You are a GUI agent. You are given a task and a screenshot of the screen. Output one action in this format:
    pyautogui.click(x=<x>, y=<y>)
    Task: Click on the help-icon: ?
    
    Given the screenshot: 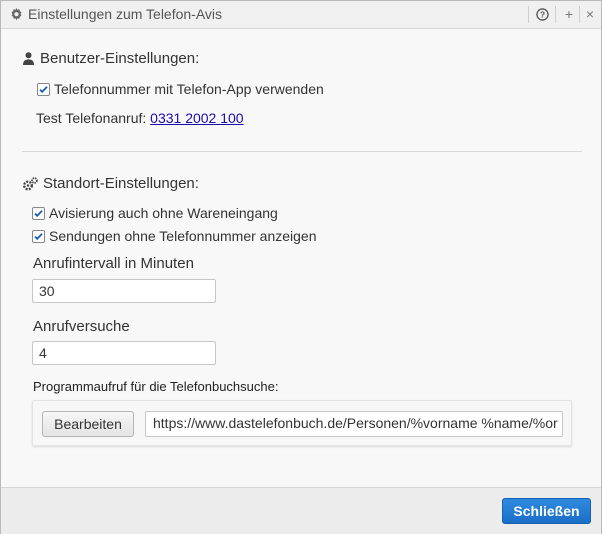 What is the action you would take?
    pyautogui.click(x=542, y=14)
    